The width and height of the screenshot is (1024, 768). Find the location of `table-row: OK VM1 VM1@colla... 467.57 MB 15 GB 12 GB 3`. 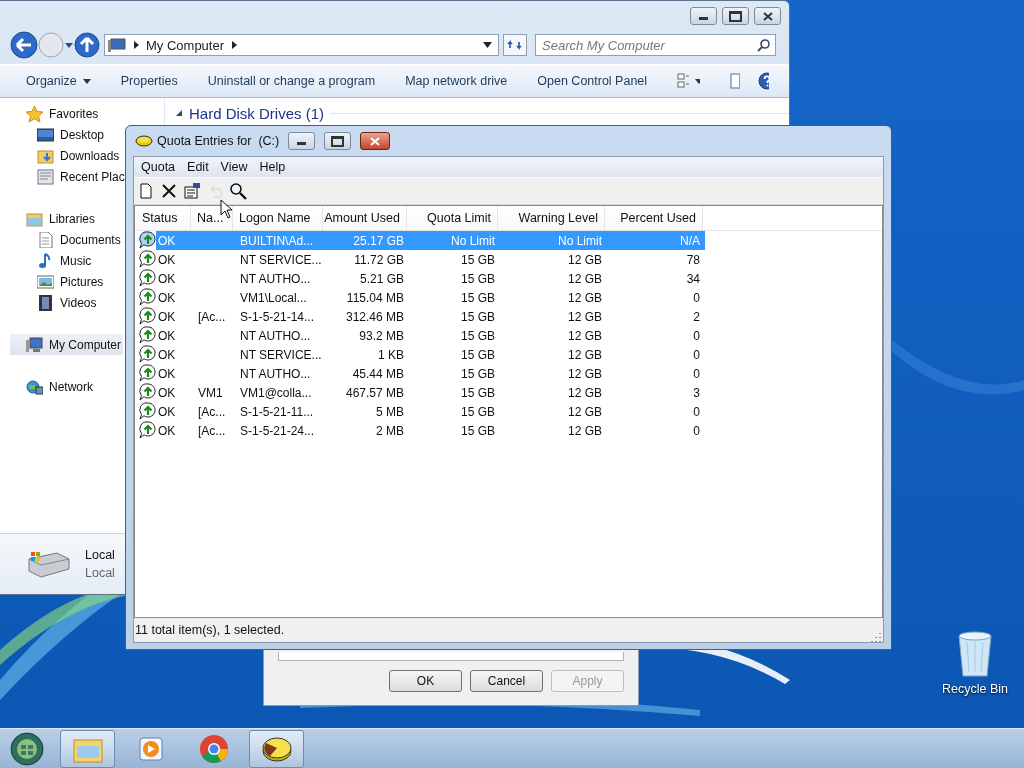

table-row: OK VM1 VM1@colla... 467.57 MB 15 GB 12 GB 3 is located at coordinates (430, 392).